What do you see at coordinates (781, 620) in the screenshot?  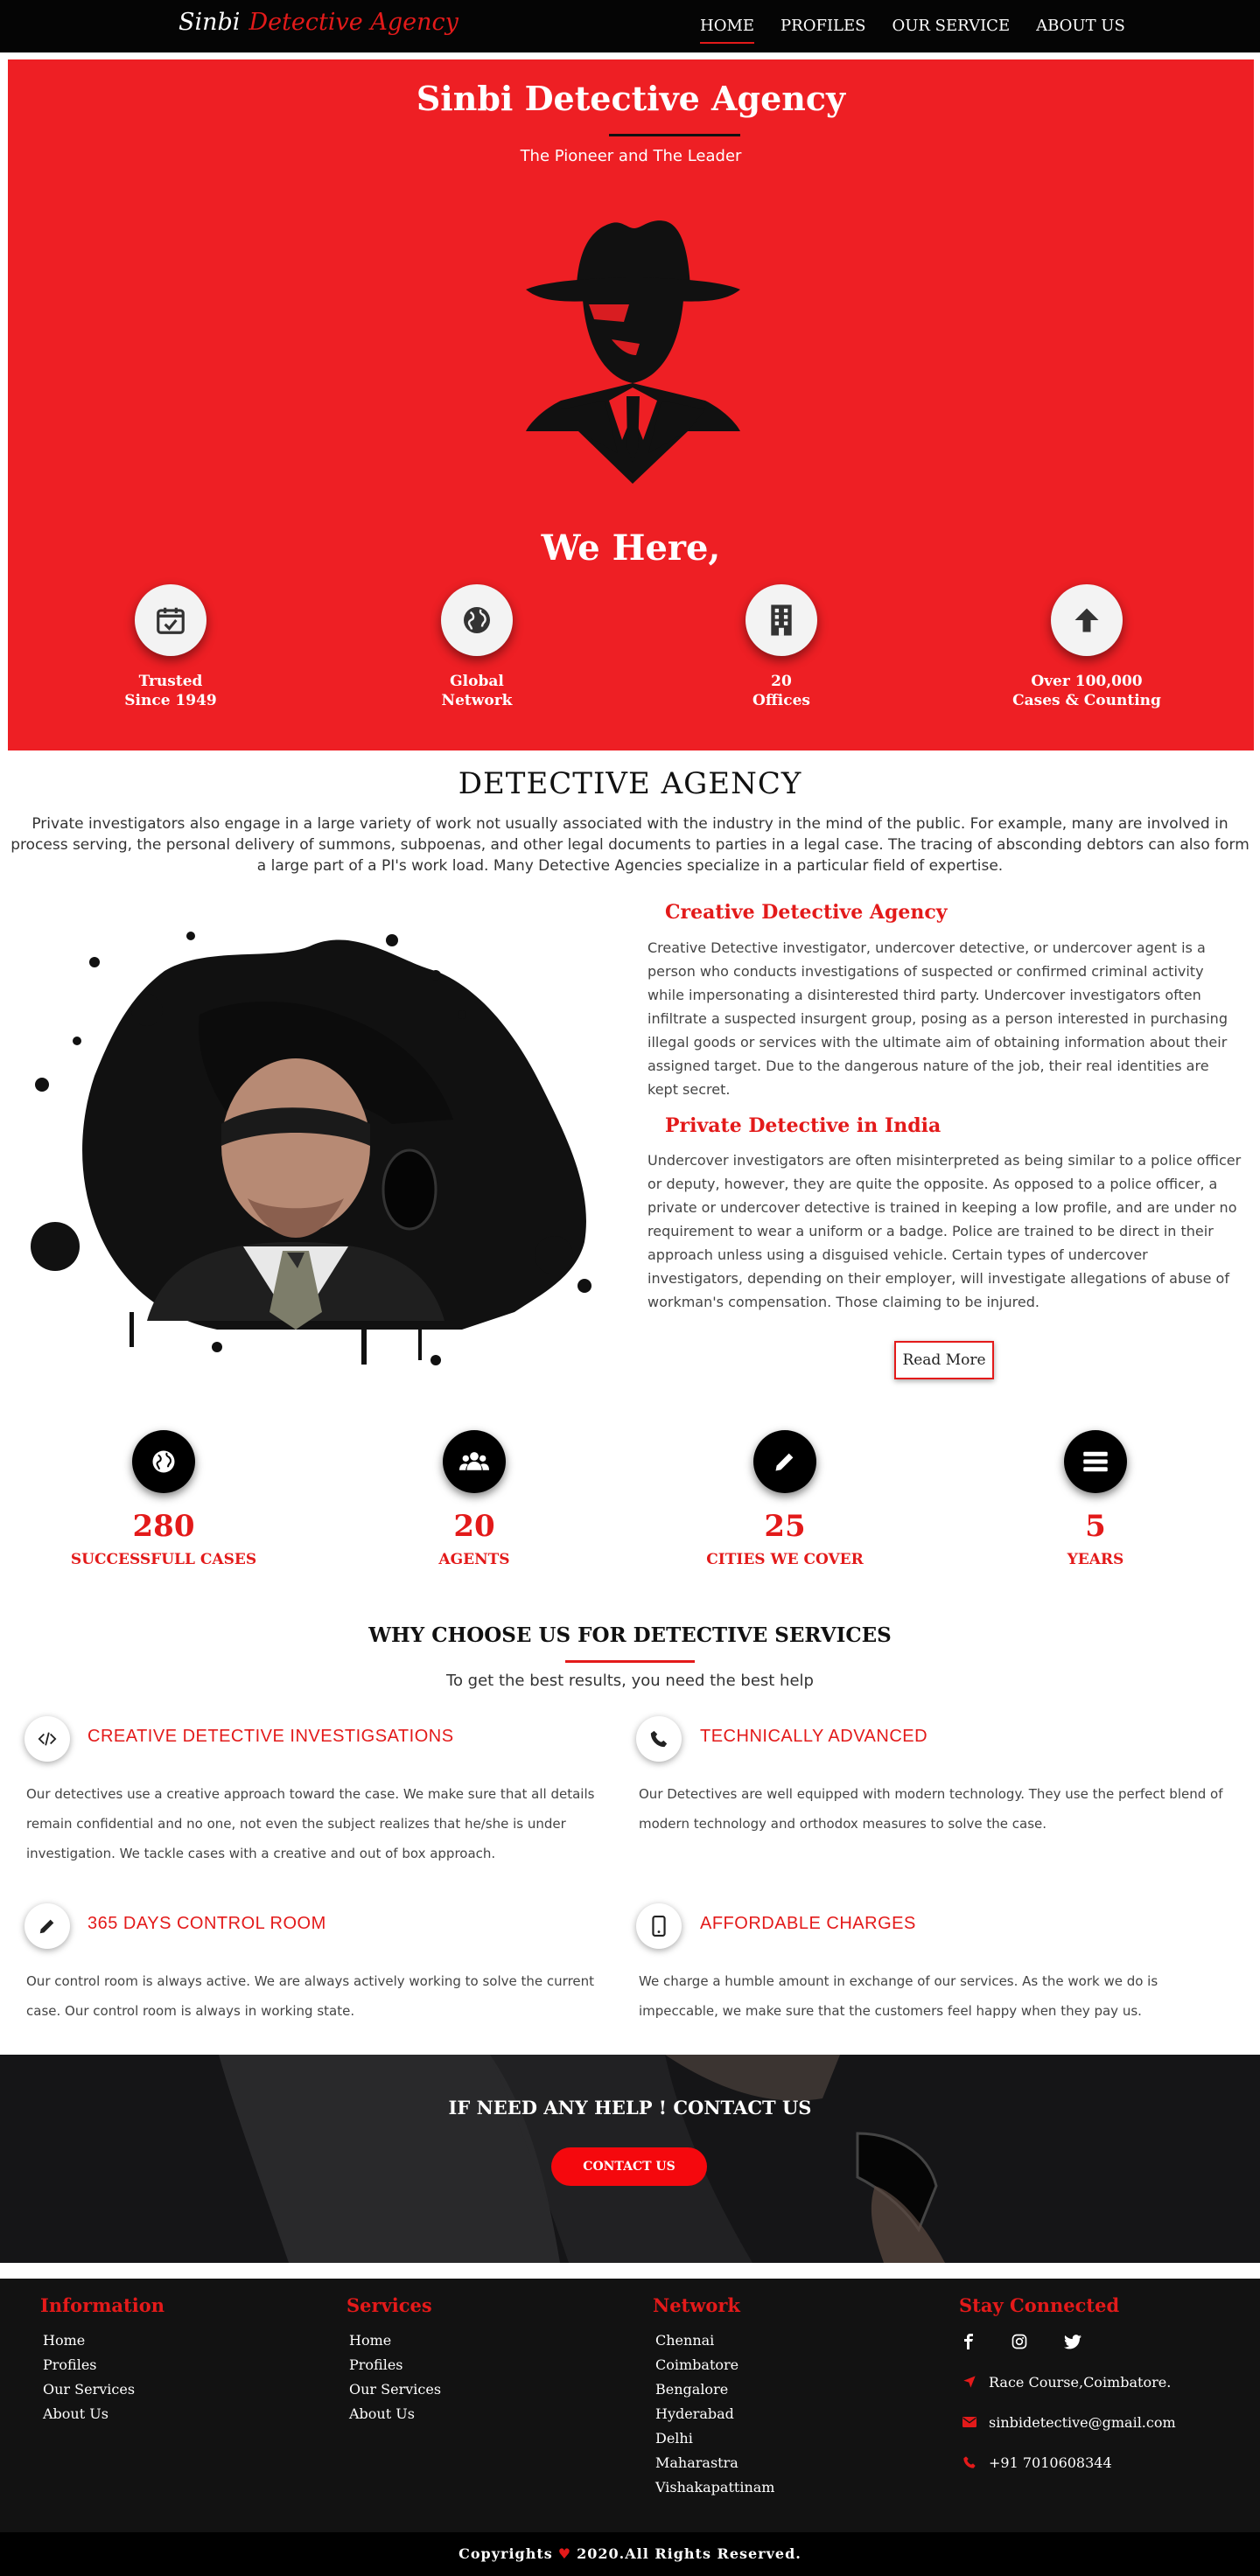 I see `building-icon` at bounding box center [781, 620].